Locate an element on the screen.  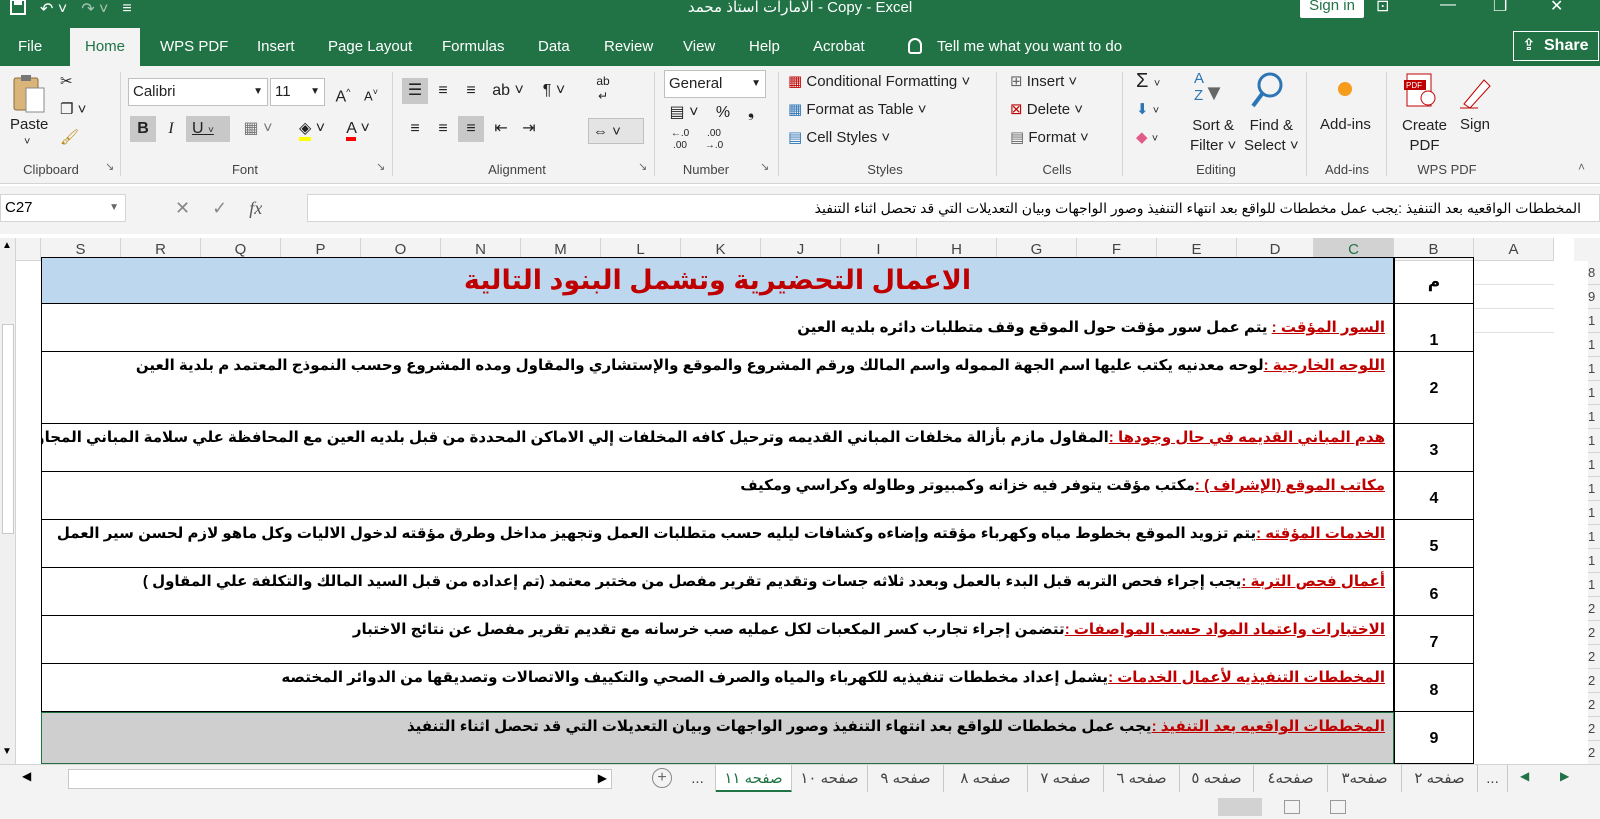
increase-indent-icon: ⇥ is located at coordinates (529, 129).